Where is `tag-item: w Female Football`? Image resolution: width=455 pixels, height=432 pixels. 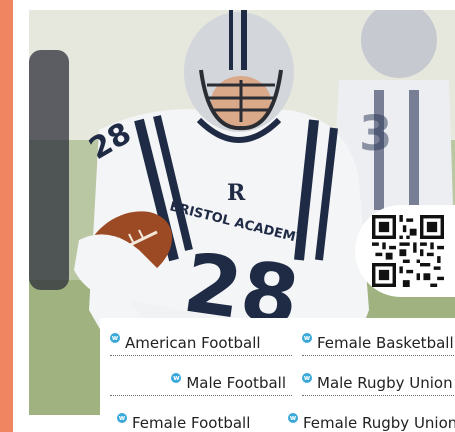 tag-item: w Female Football is located at coordinates (208, 421).